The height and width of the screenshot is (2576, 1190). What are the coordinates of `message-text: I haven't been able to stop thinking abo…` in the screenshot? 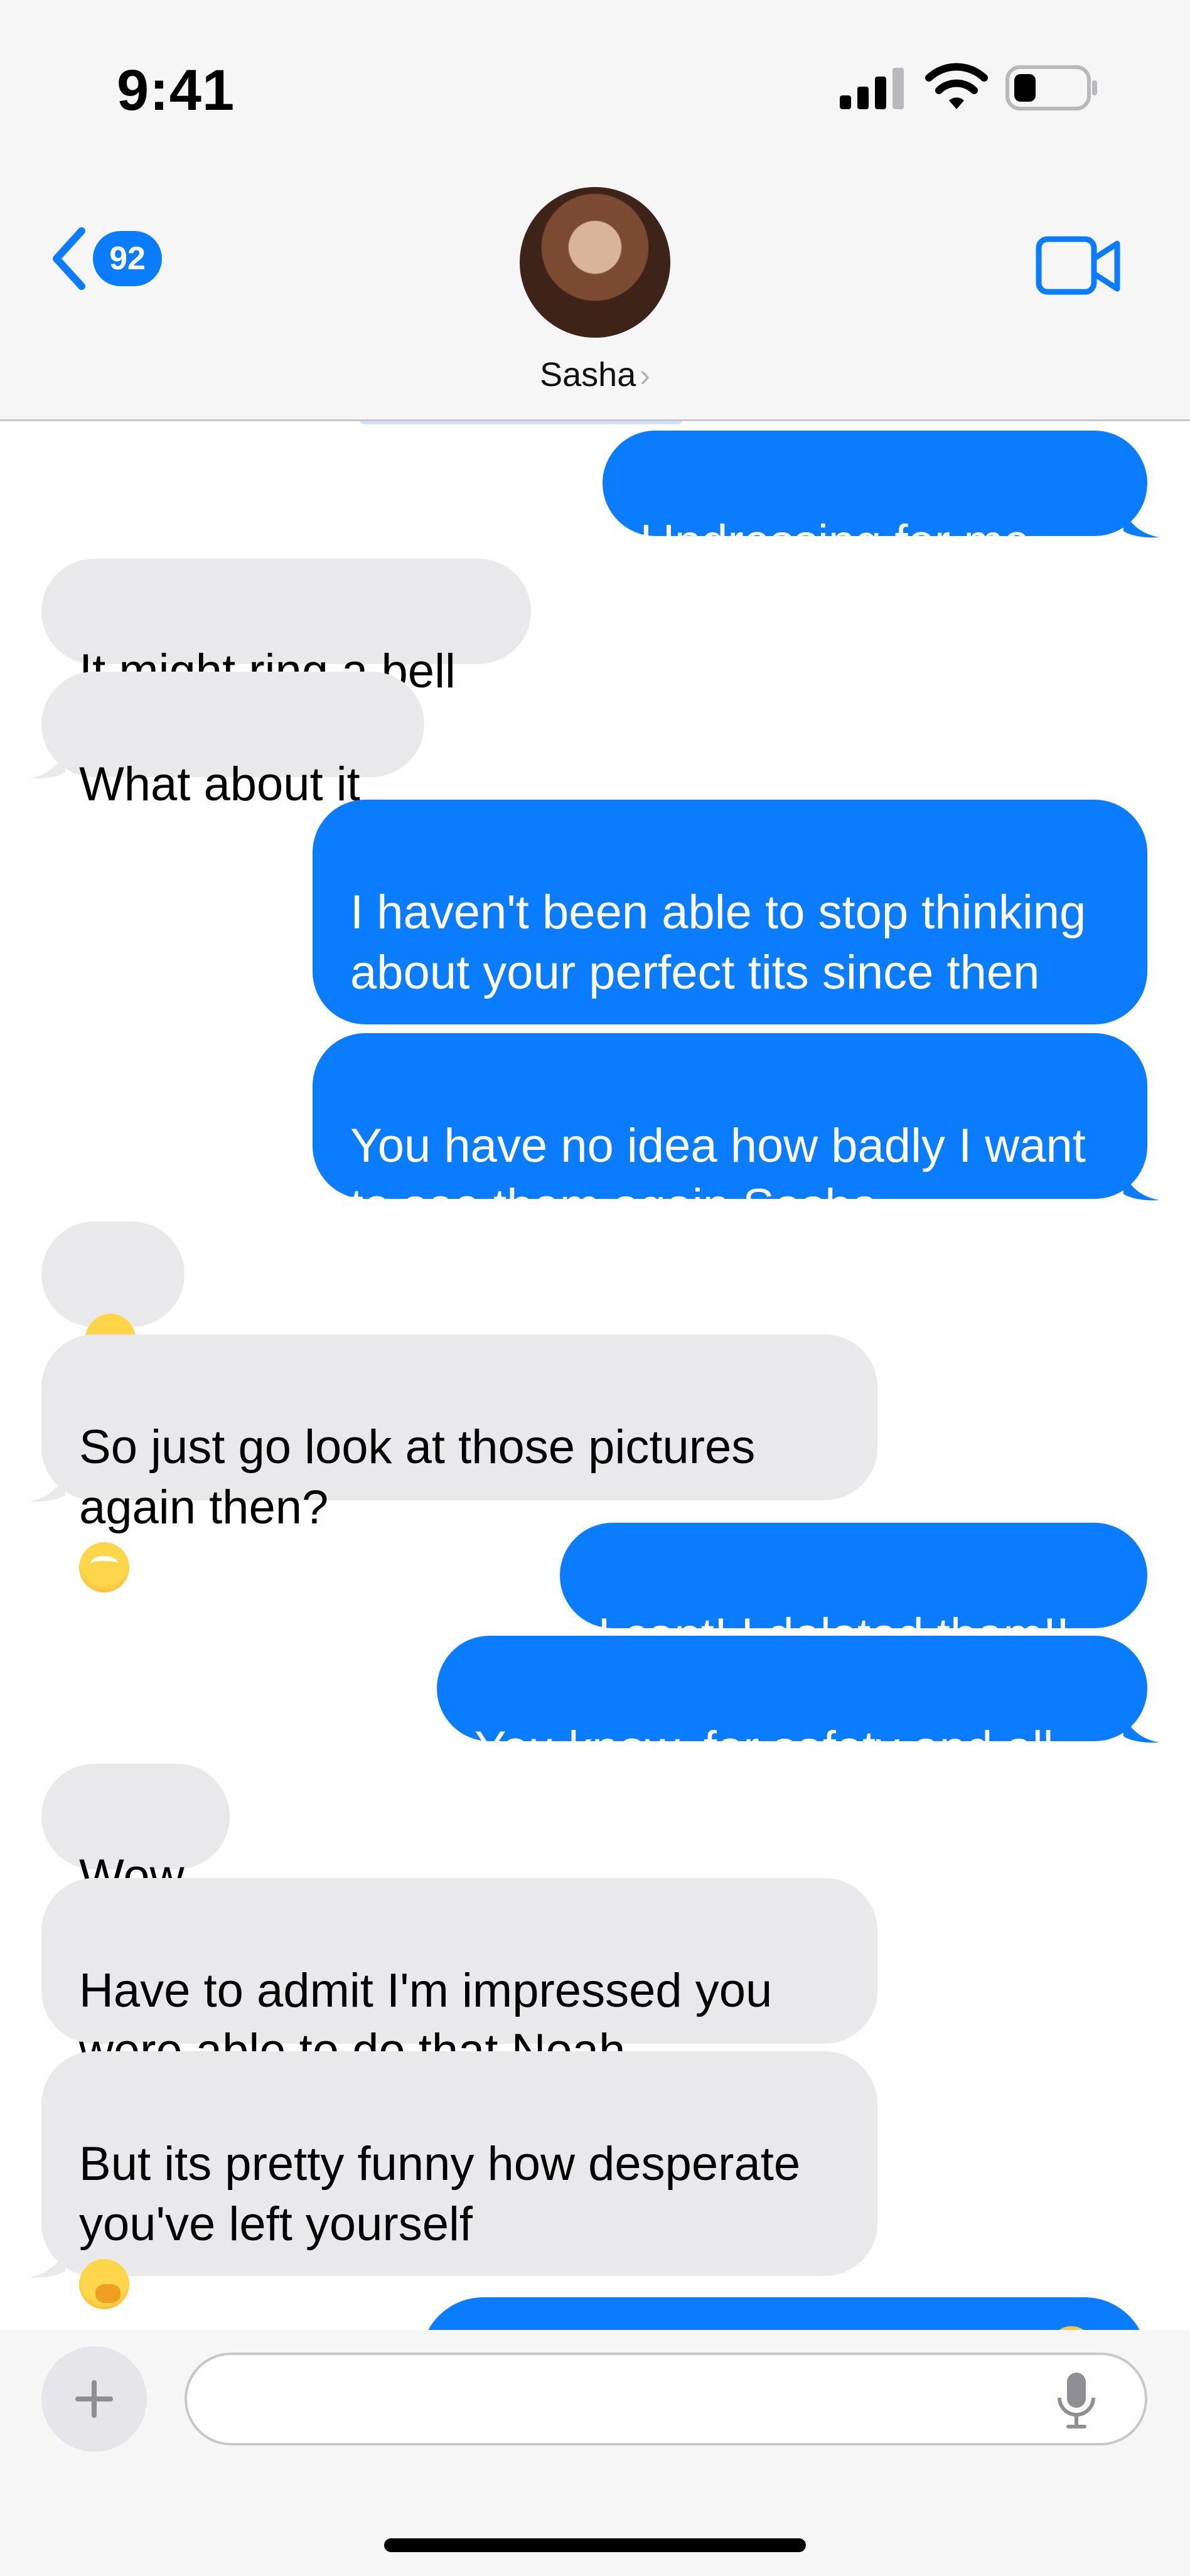 It's located at (718, 942).